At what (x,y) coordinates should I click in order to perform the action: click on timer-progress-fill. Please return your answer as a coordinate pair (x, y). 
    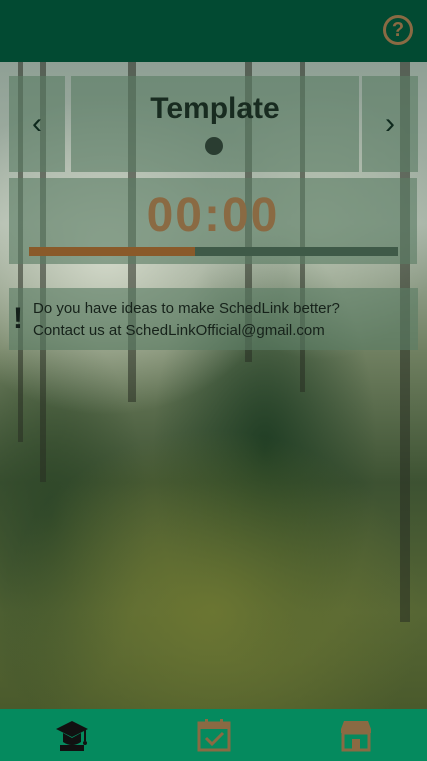
    Looking at the image, I should click on (112, 251).